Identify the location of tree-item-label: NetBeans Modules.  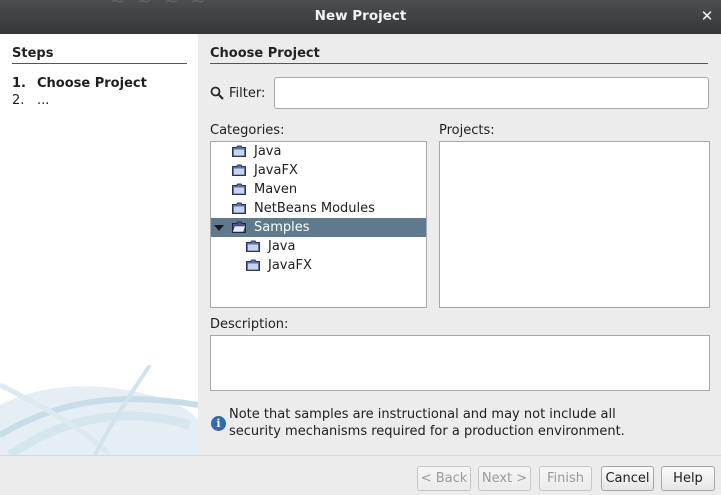
(314, 208).